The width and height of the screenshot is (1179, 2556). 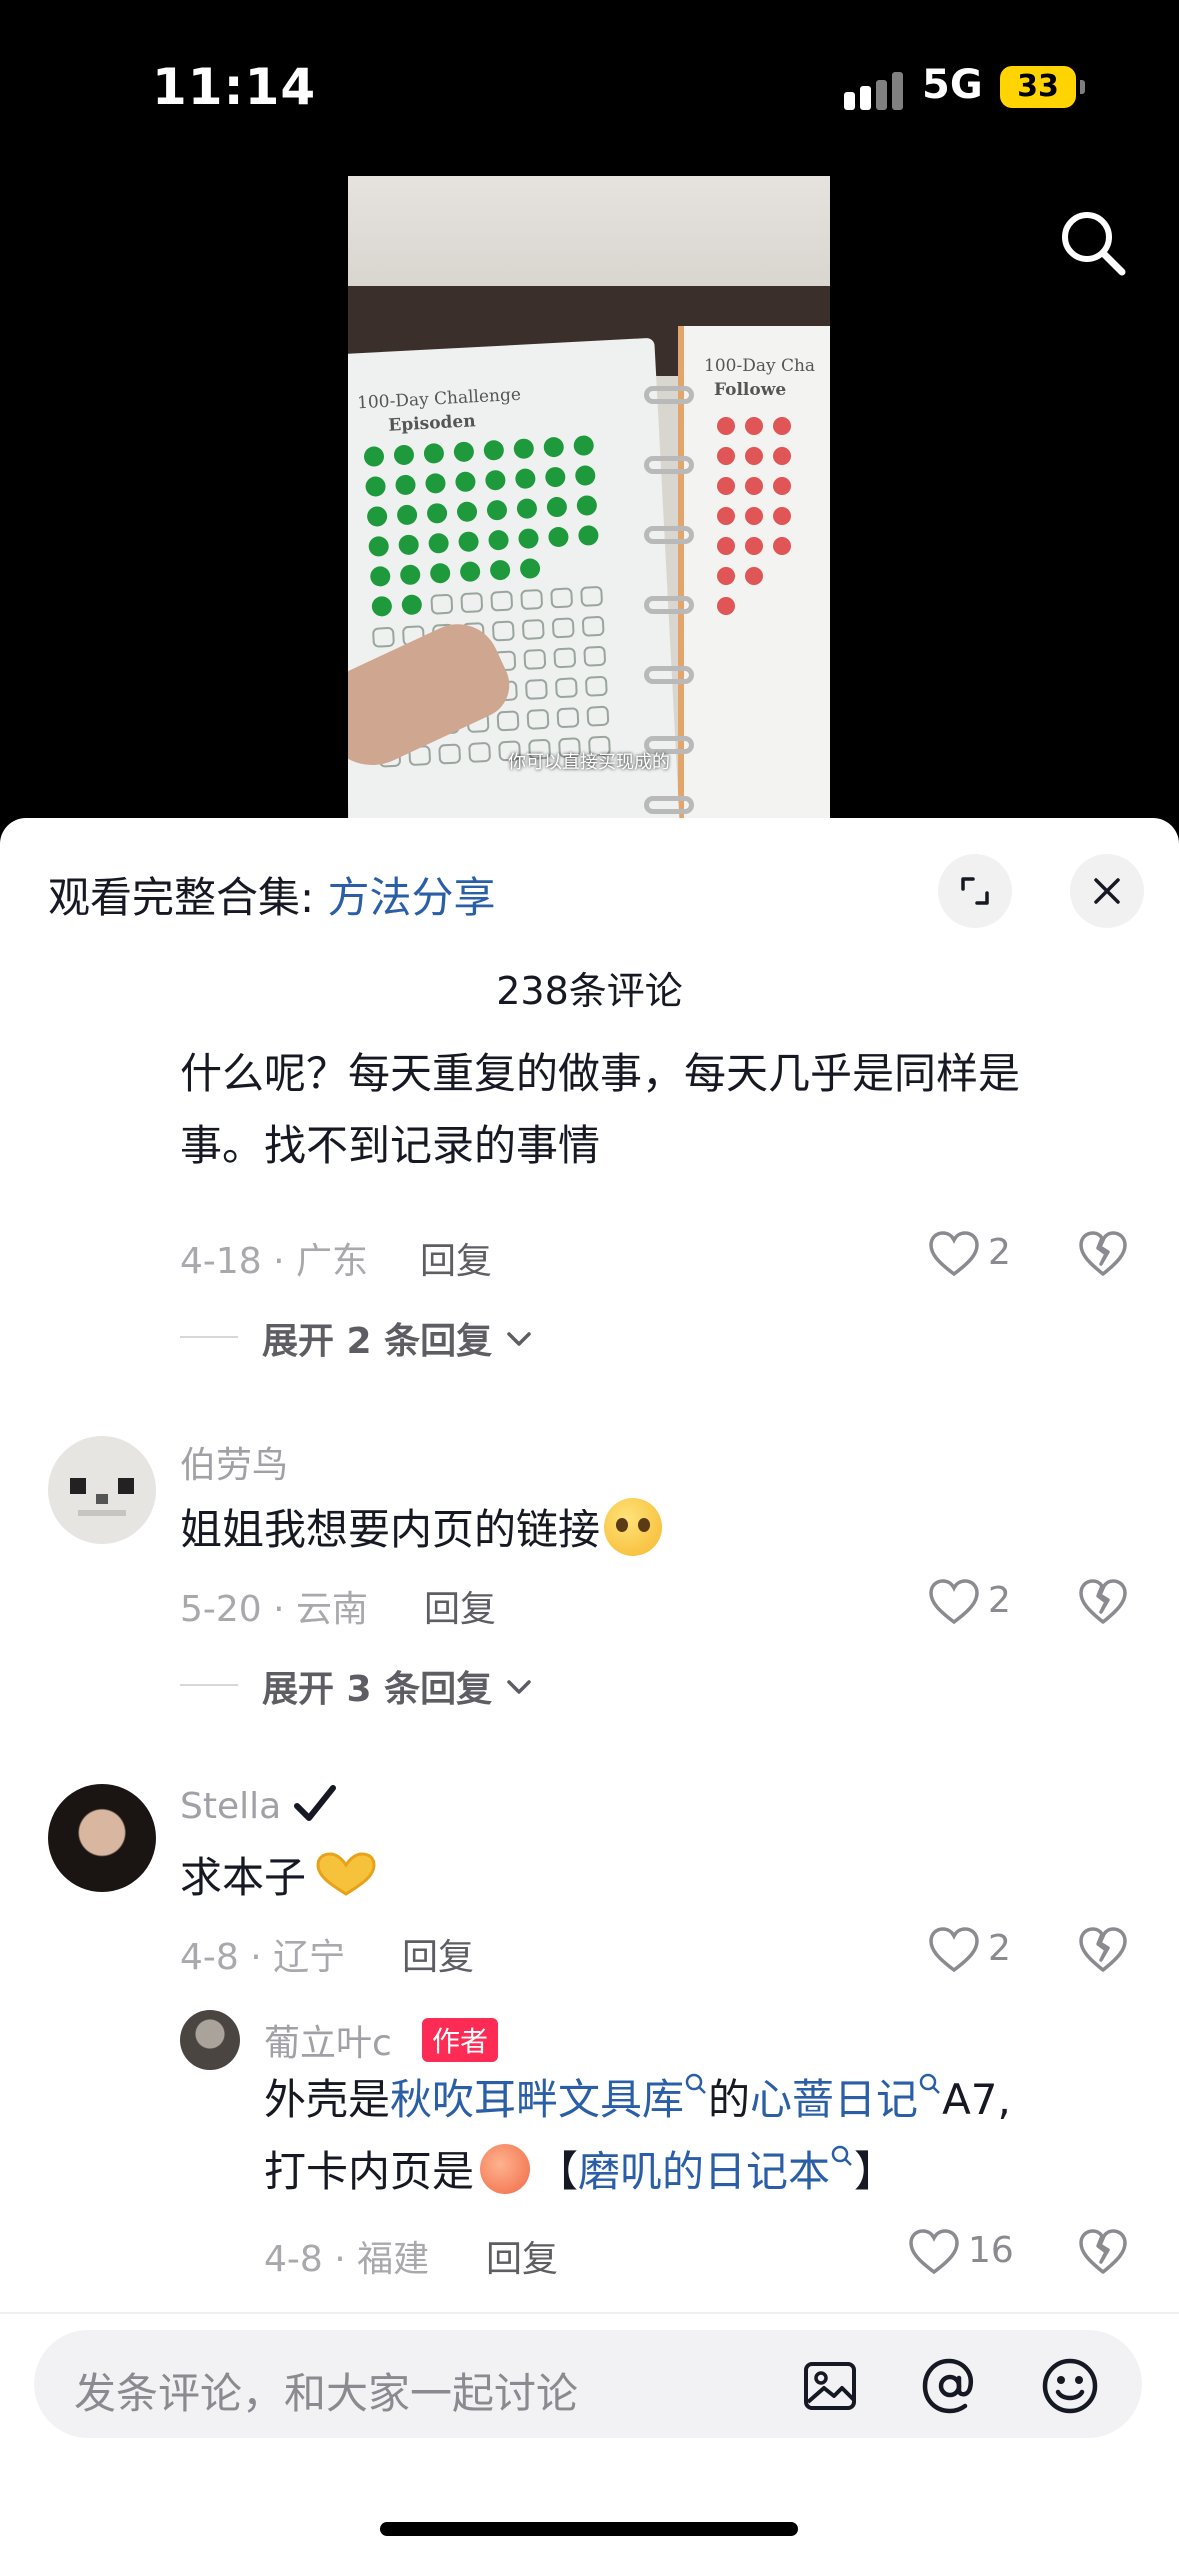 What do you see at coordinates (633, 1527) in the screenshot?
I see `pleading-emoji-icon` at bounding box center [633, 1527].